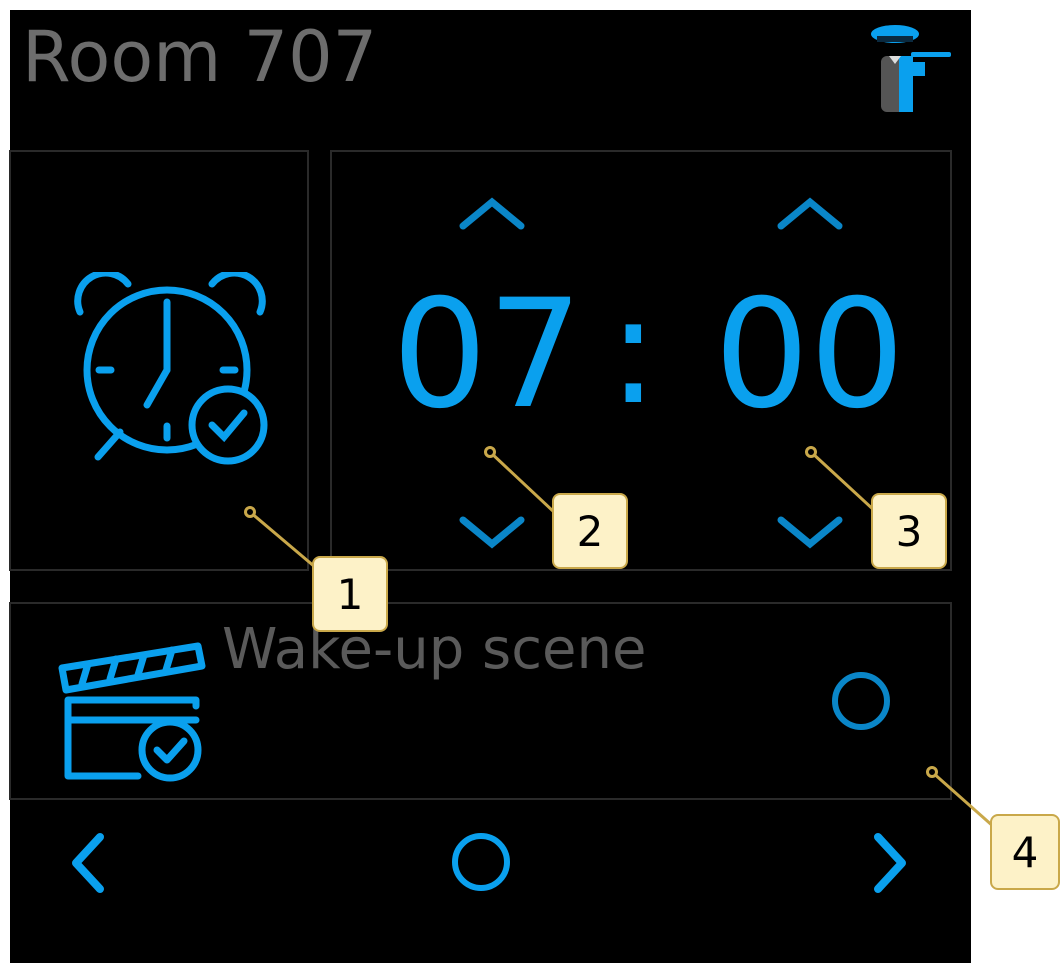 The width and height of the screenshot is (1062, 963). What do you see at coordinates (434, 649) in the screenshot?
I see `scene-label: Wake-up scene` at bounding box center [434, 649].